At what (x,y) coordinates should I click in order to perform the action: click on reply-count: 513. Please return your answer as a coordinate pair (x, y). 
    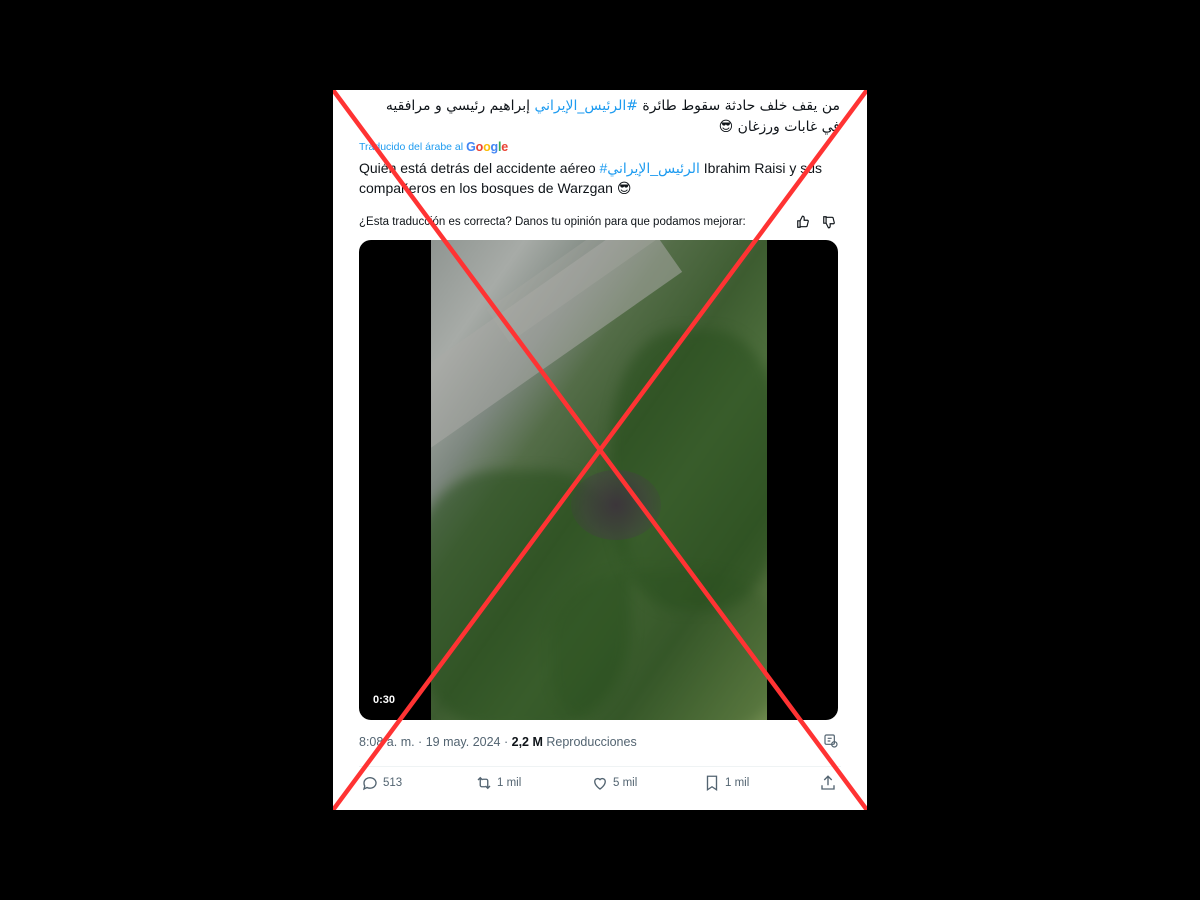
    Looking at the image, I should click on (393, 783).